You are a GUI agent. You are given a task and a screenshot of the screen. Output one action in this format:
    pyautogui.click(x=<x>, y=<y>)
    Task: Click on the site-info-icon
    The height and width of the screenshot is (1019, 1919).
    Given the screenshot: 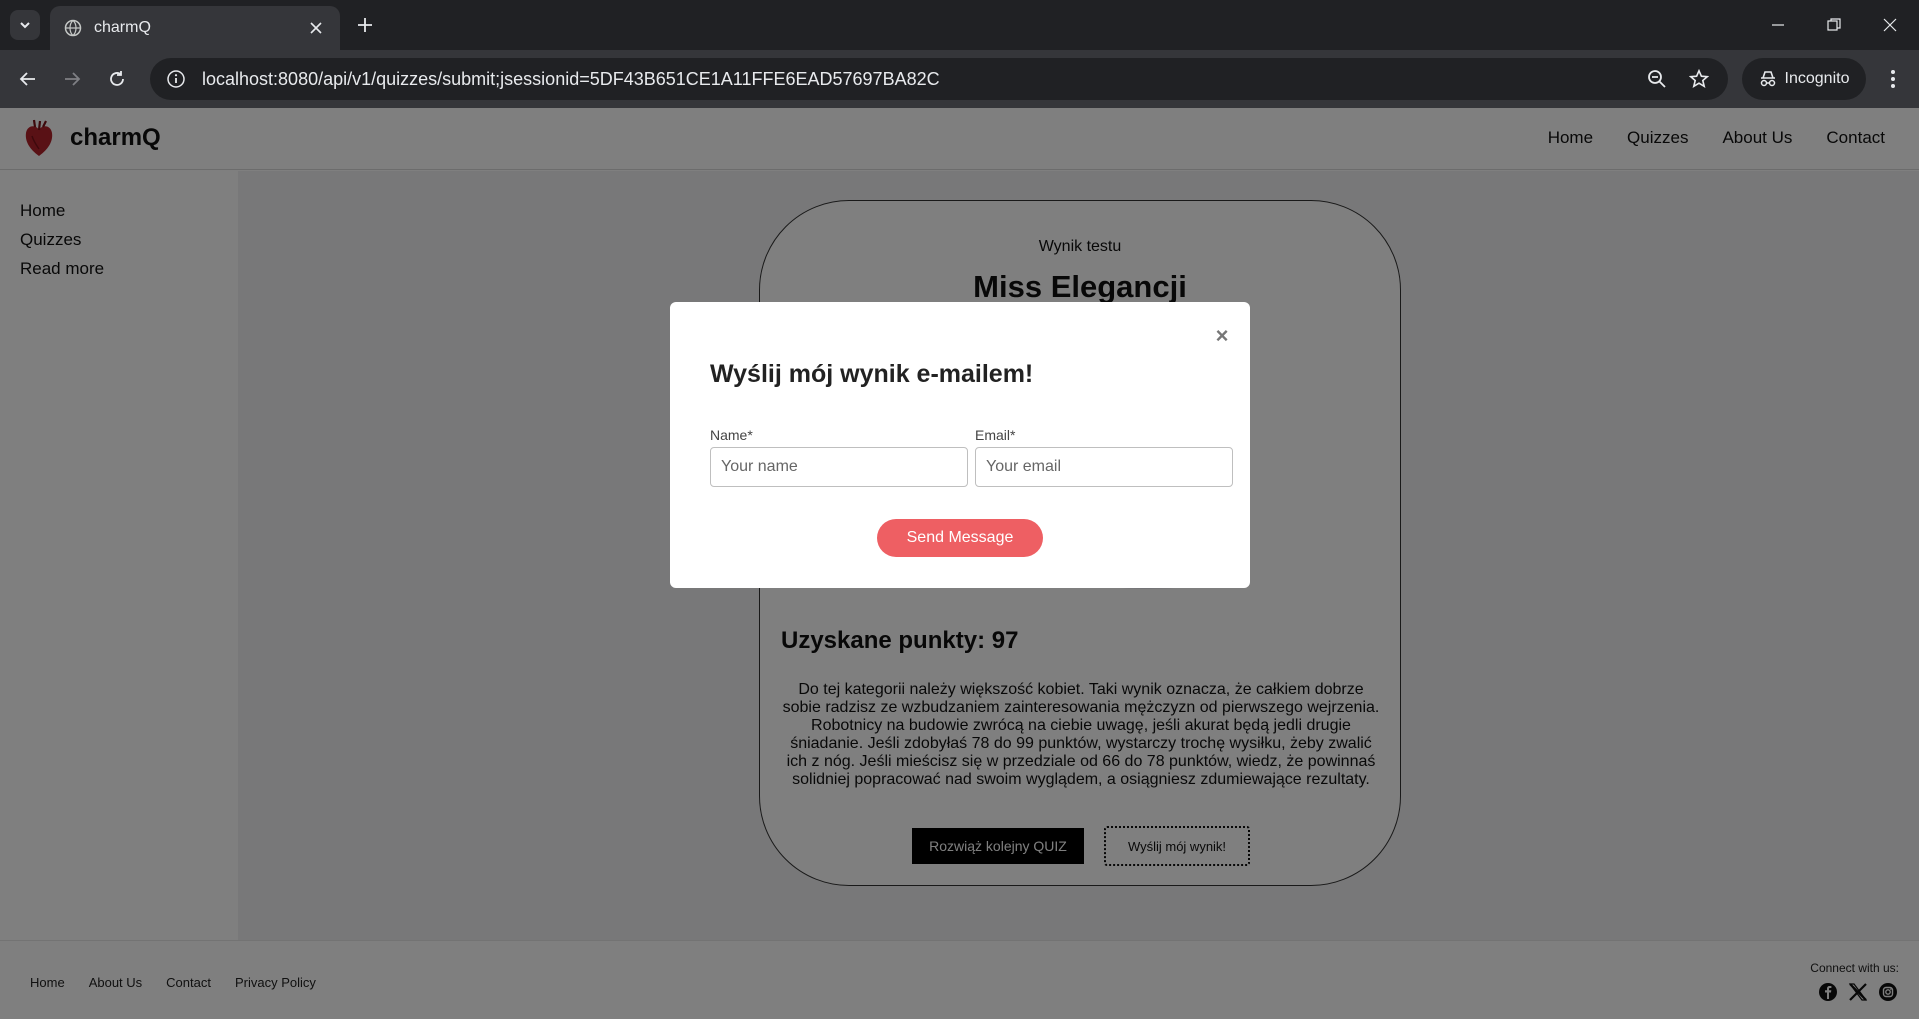 What is the action you would take?
    pyautogui.click(x=176, y=79)
    